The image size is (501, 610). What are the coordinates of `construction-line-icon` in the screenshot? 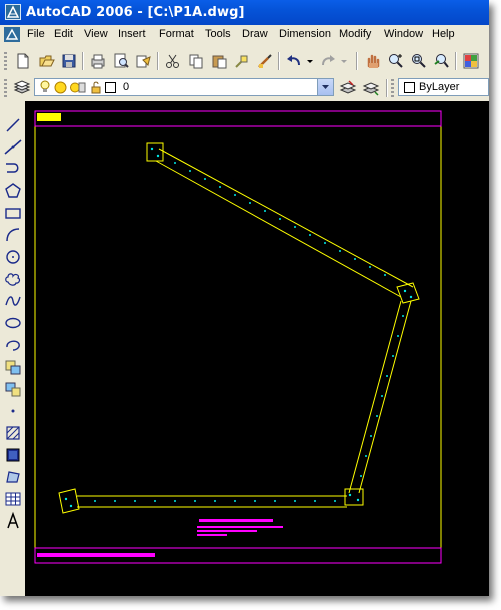 It's located at (13, 147).